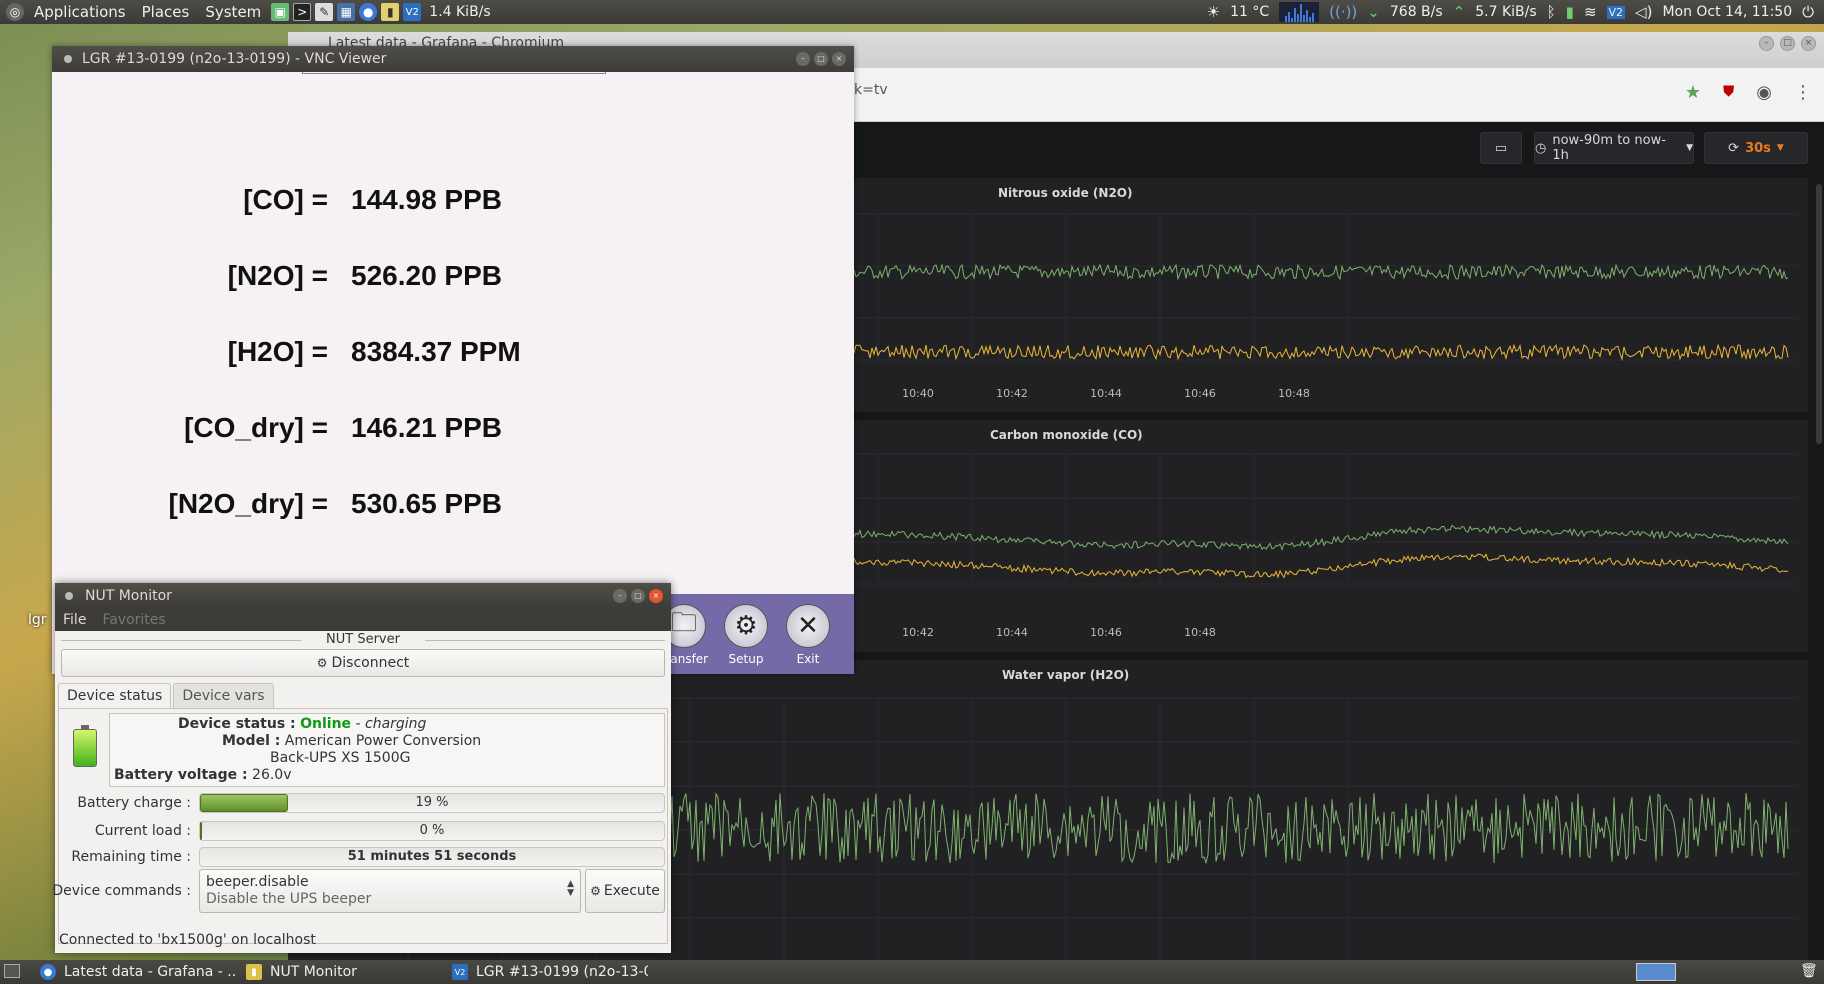 The height and width of the screenshot is (984, 1824). I want to click on vnc-tray-icon: V2, so click(1616, 12).